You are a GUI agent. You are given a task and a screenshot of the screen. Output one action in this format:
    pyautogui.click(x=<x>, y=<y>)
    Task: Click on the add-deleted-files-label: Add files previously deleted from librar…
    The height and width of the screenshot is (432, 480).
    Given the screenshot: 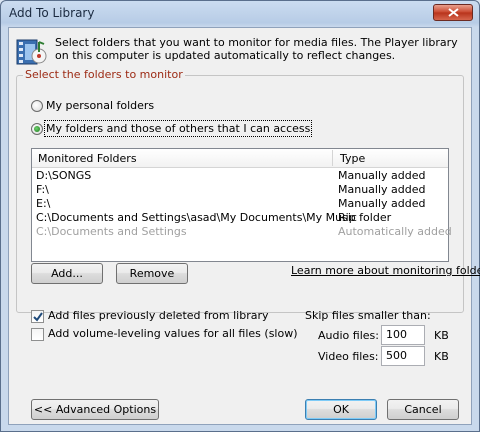 What is the action you would take?
    pyautogui.click(x=158, y=315)
    